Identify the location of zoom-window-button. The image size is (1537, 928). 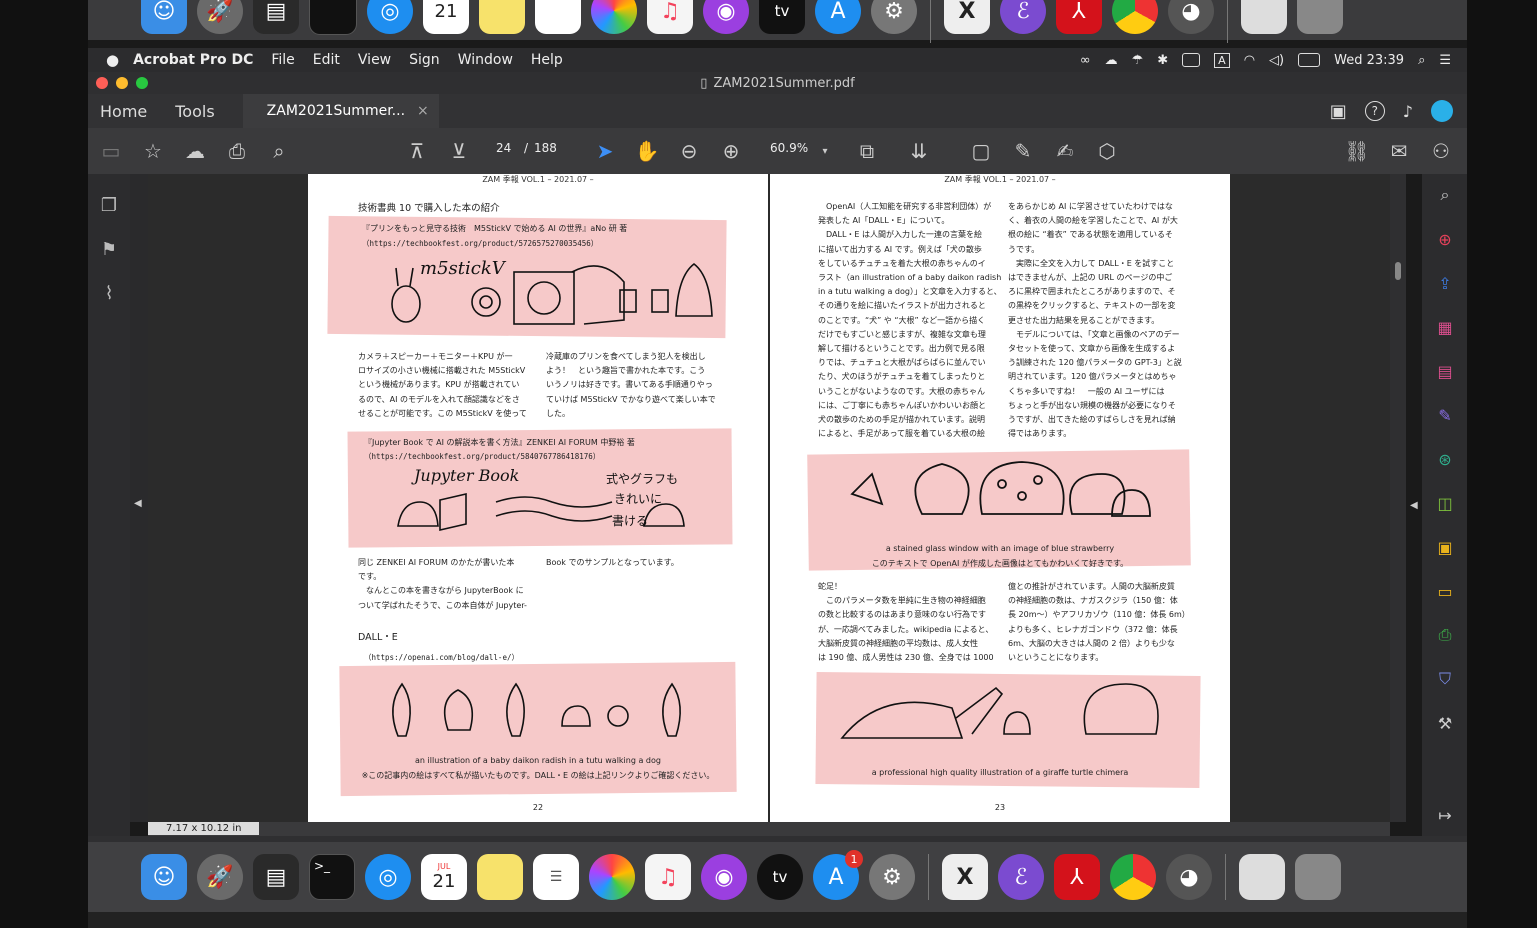
(142, 83).